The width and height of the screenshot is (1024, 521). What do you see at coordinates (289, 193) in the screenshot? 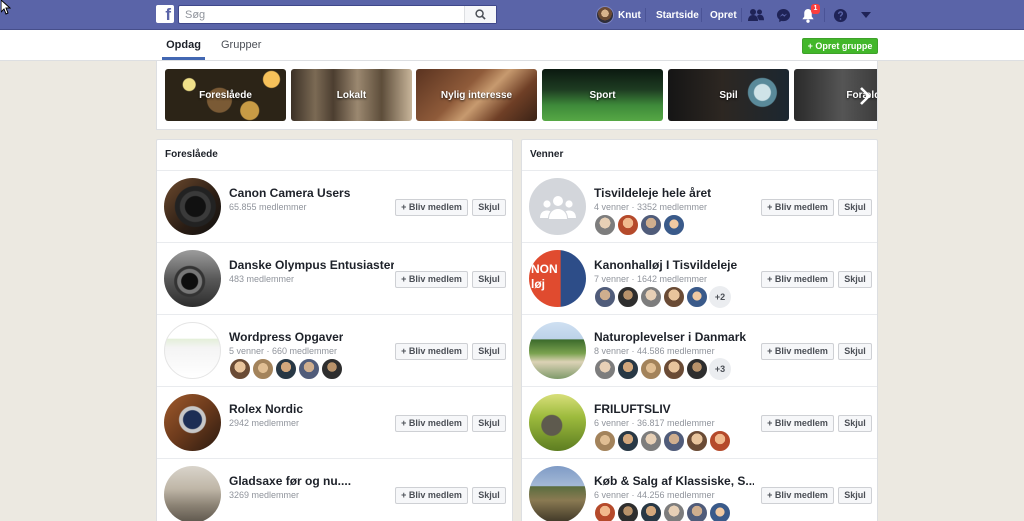
I see `group-name: Canon Camera Users` at bounding box center [289, 193].